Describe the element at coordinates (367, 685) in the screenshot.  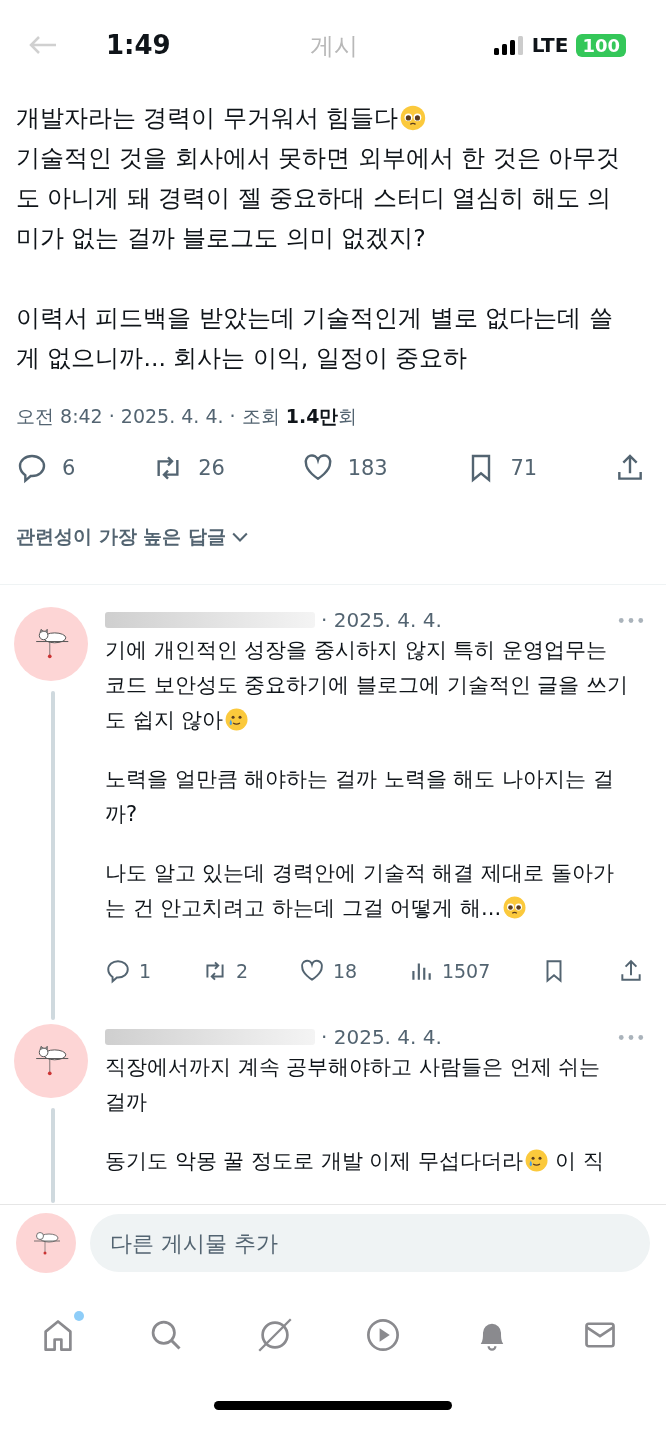
I see `reply-text: 코드 보안성도 중요하기에 블로그에 기술적인 글을 쓰기` at that location.